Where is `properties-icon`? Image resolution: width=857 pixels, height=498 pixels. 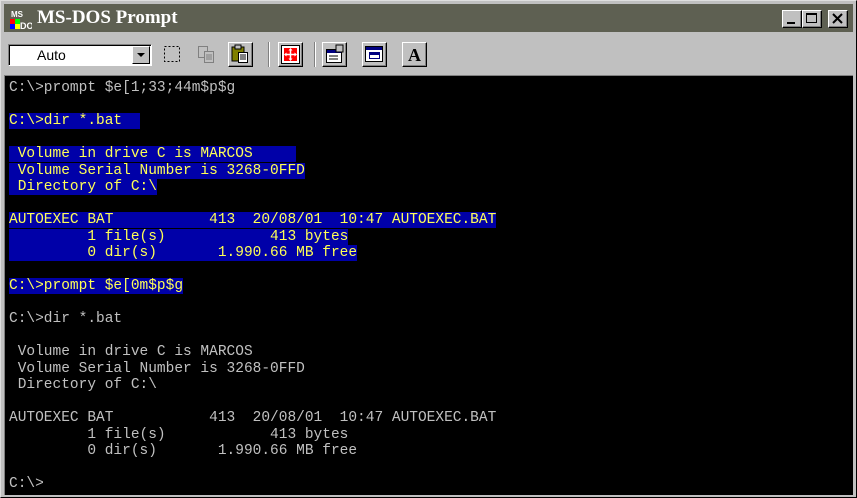
properties-icon is located at coordinates (335, 53).